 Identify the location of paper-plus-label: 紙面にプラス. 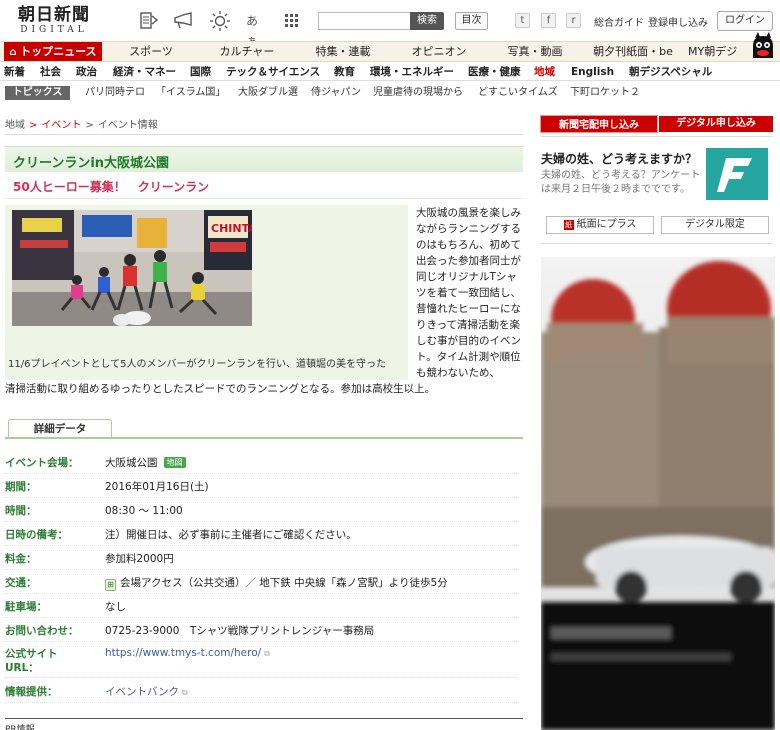
(606, 224).